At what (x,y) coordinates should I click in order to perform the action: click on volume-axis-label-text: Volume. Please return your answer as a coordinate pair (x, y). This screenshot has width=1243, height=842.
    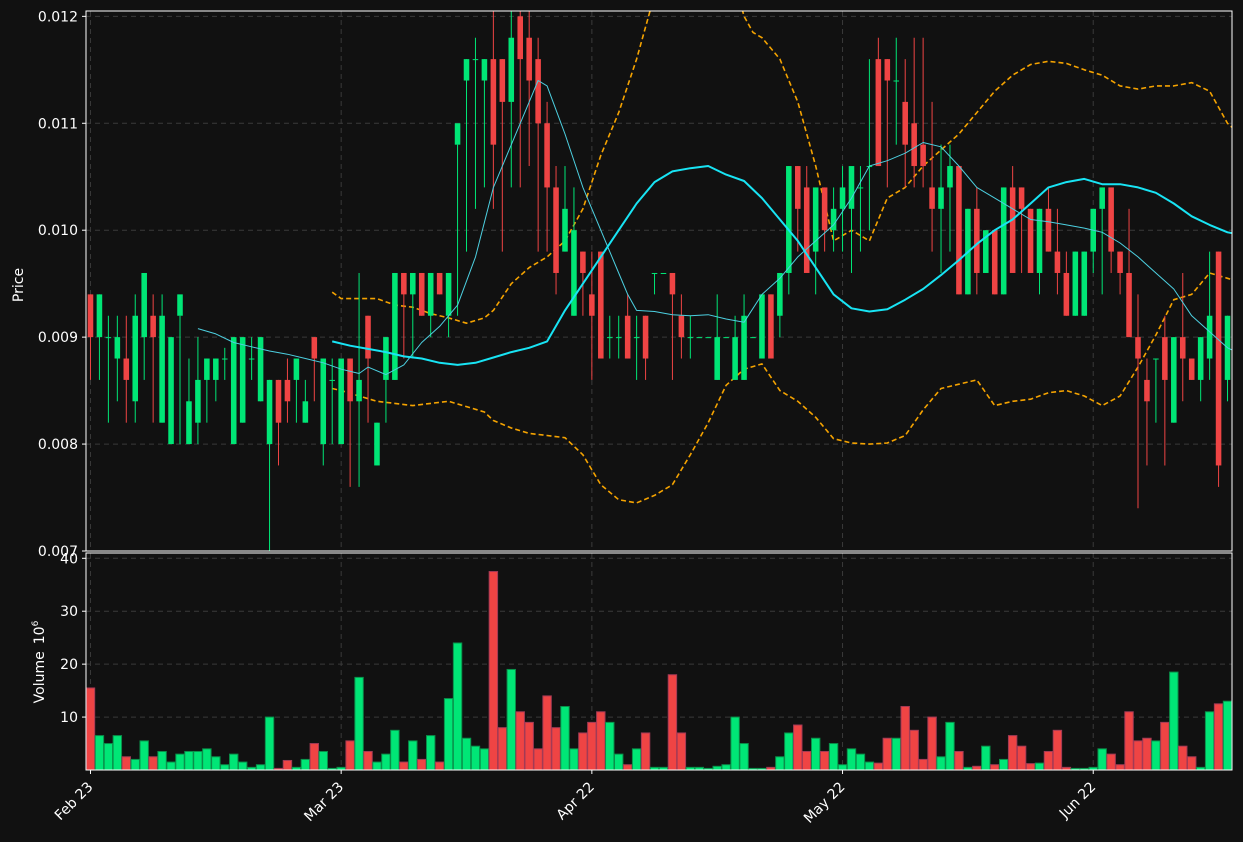
    Looking at the image, I should click on (40, 677).